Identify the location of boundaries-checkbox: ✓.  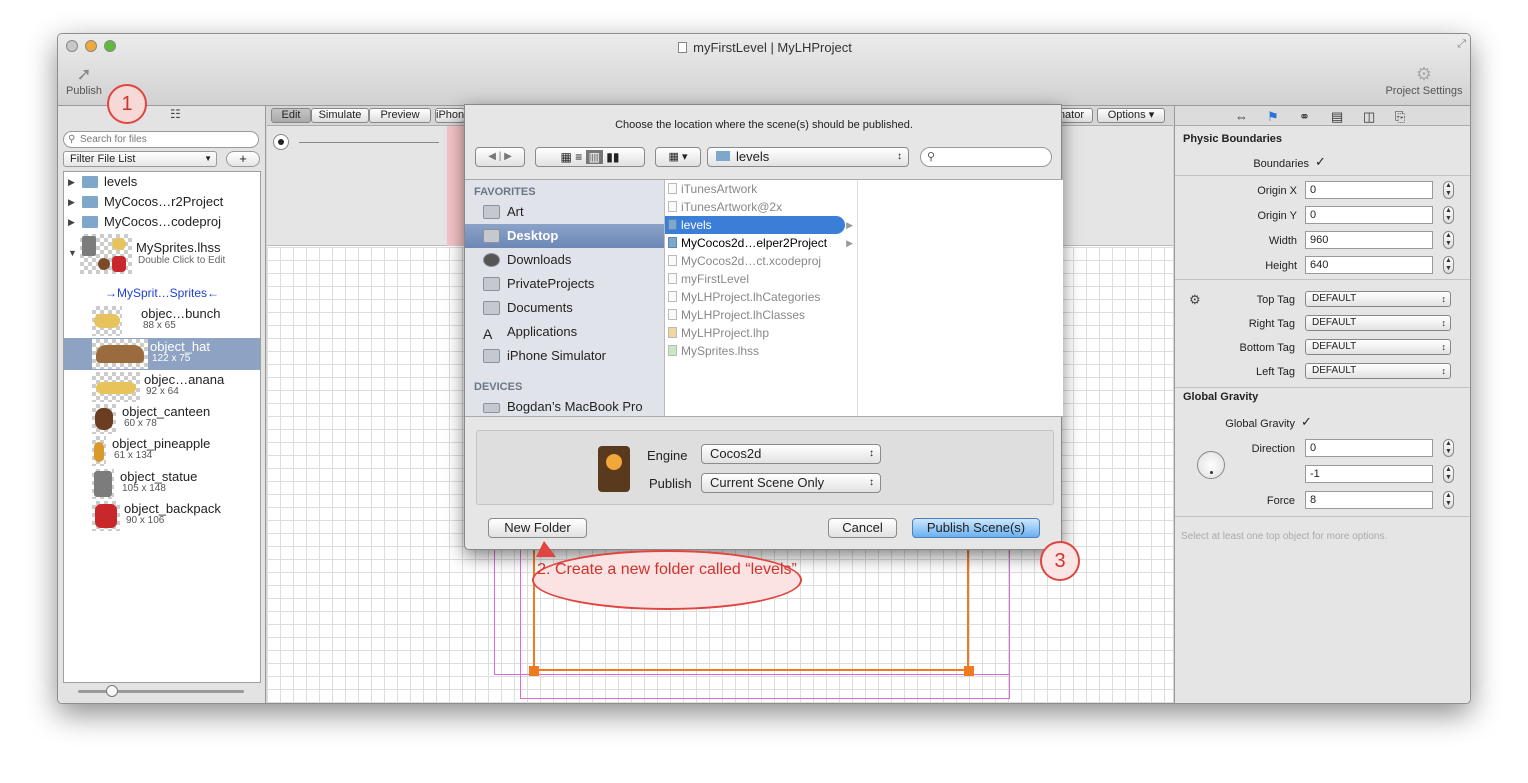
(1320, 162).